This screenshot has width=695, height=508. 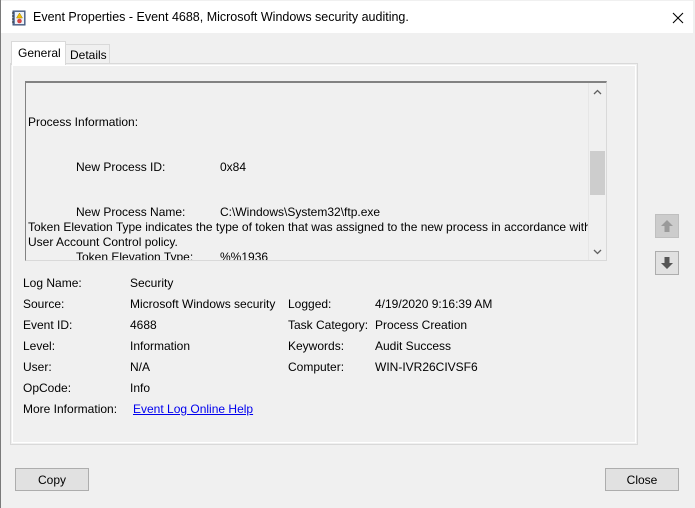 I want to click on window-frame, so click(x=0, y=254).